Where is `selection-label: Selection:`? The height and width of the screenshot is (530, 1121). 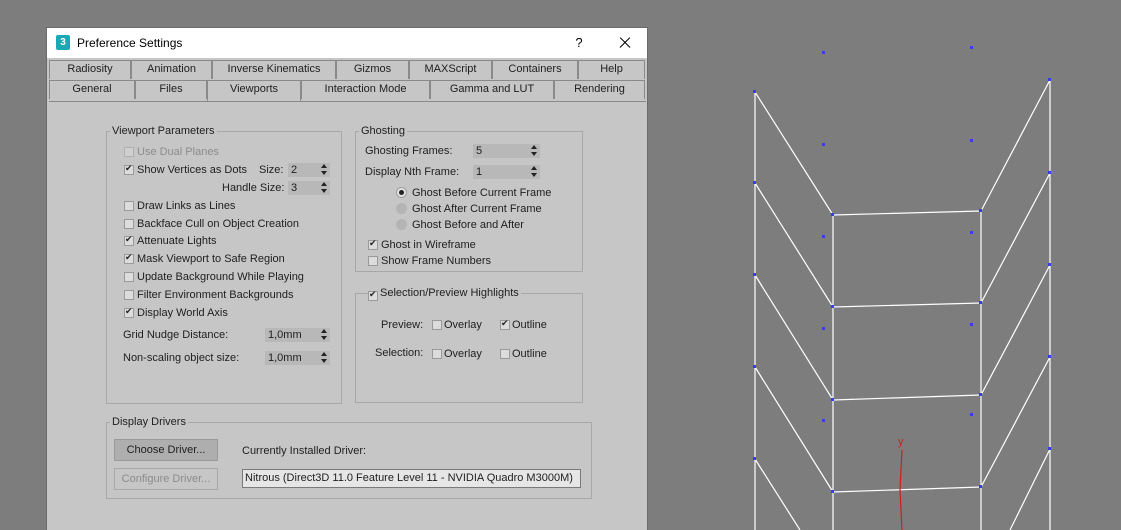 selection-label: Selection: is located at coordinates (399, 353).